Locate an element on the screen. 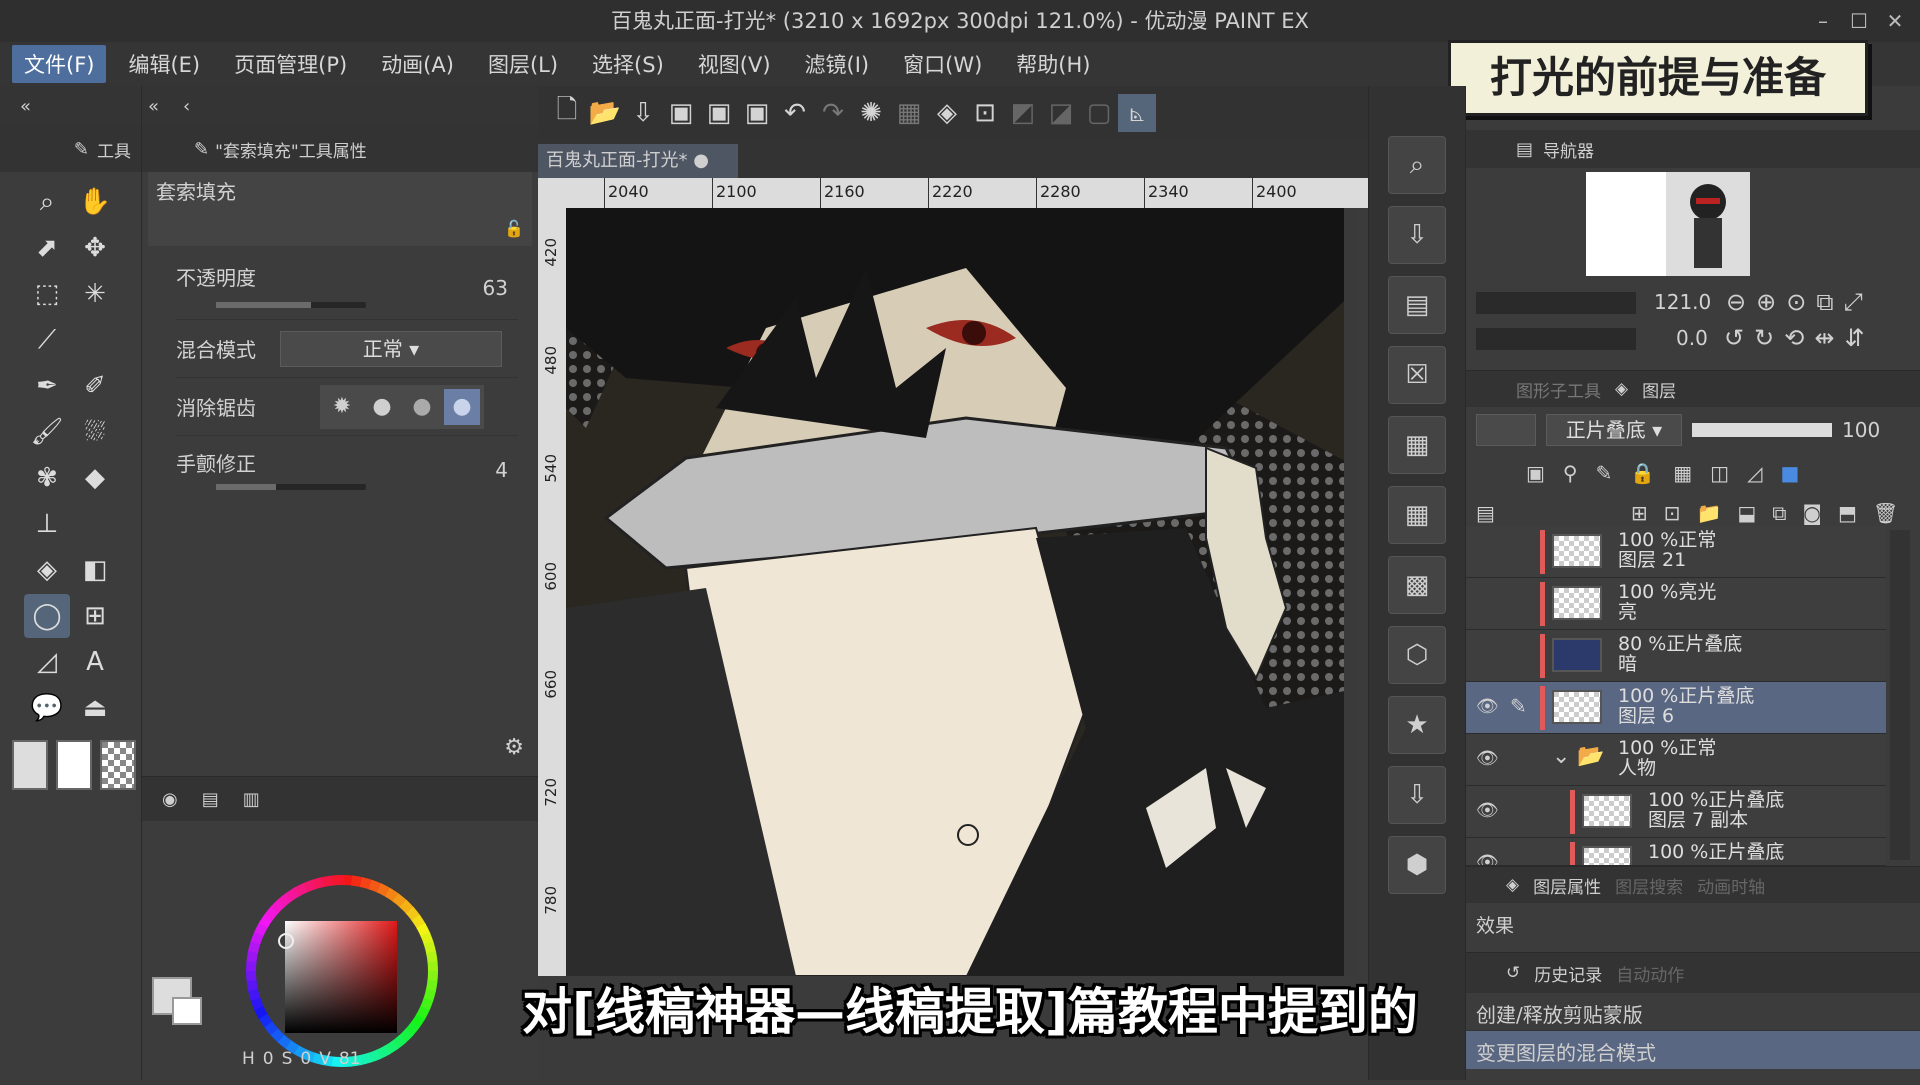 This screenshot has height=1085, width=1920. merge-icon: ⬒ is located at coordinates (1847, 513).